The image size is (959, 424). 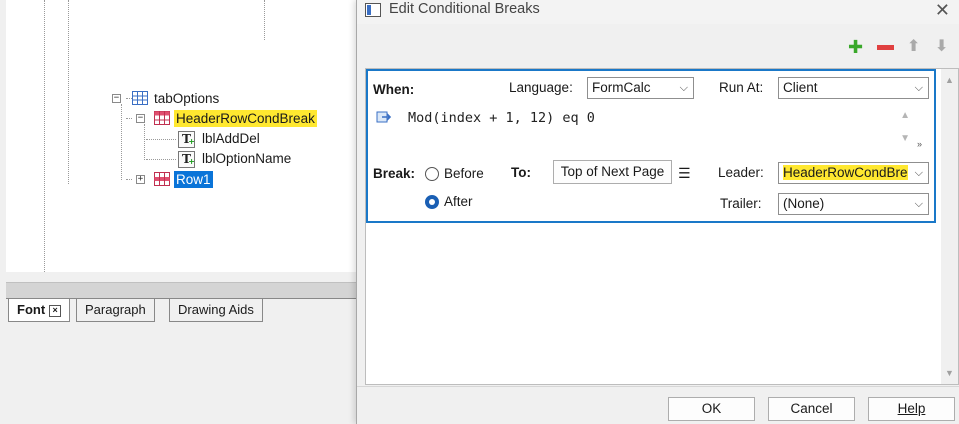 What do you see at coordinates (394, 89) in the screenshot?
I see `when-label: When:` at bounding box center [394, 89].